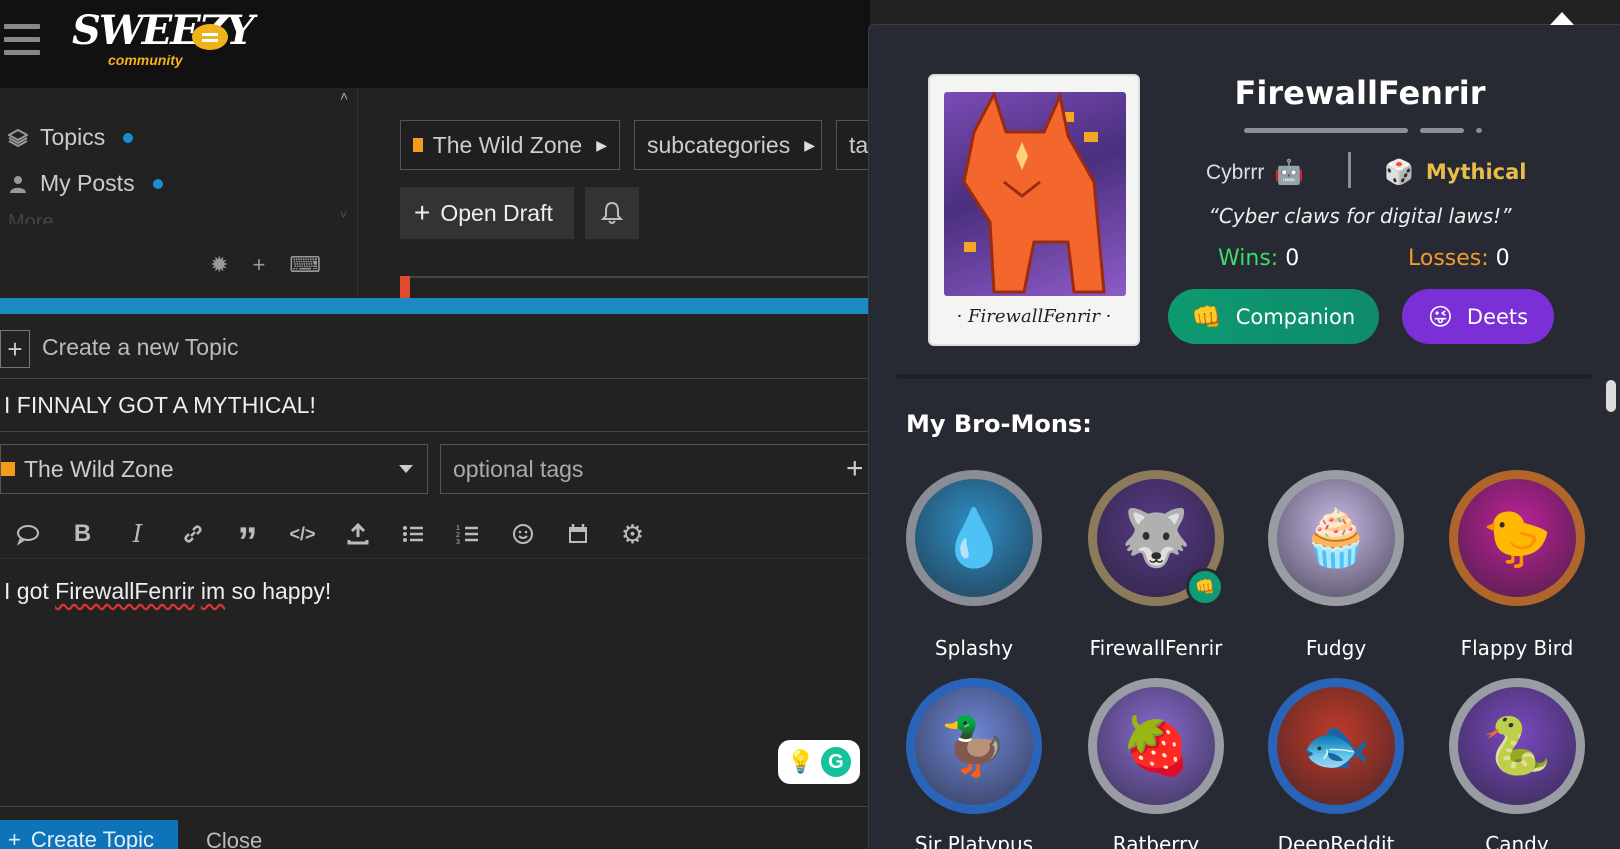 This screenshot has height=849, width=1620. Describe the element at coordinates (1399, 172) in the screenshot. I see `dice-icon: 🎲` at that location.